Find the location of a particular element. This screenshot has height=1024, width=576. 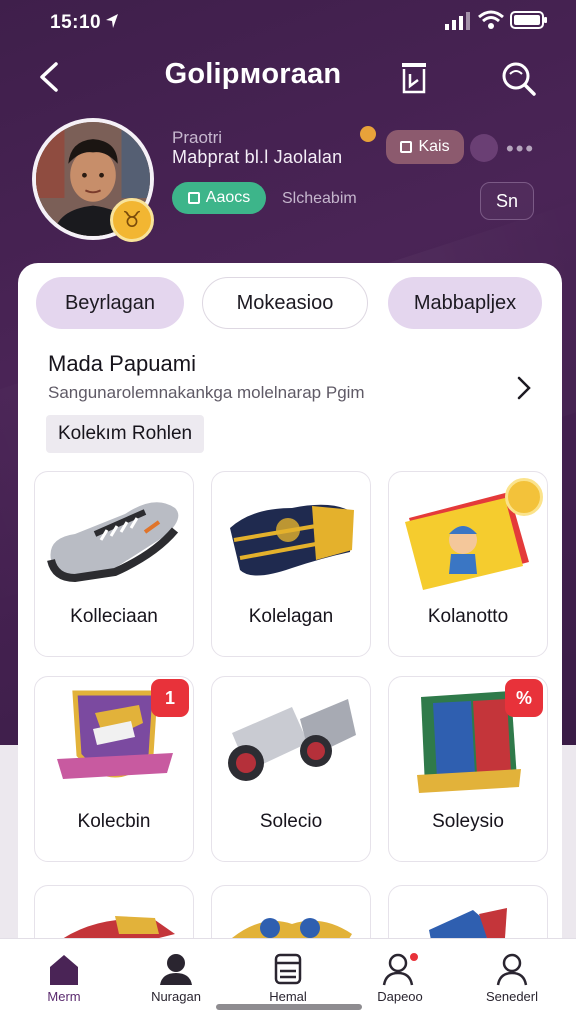

status-chip: Aaocs is located at coordinates (219, 198).